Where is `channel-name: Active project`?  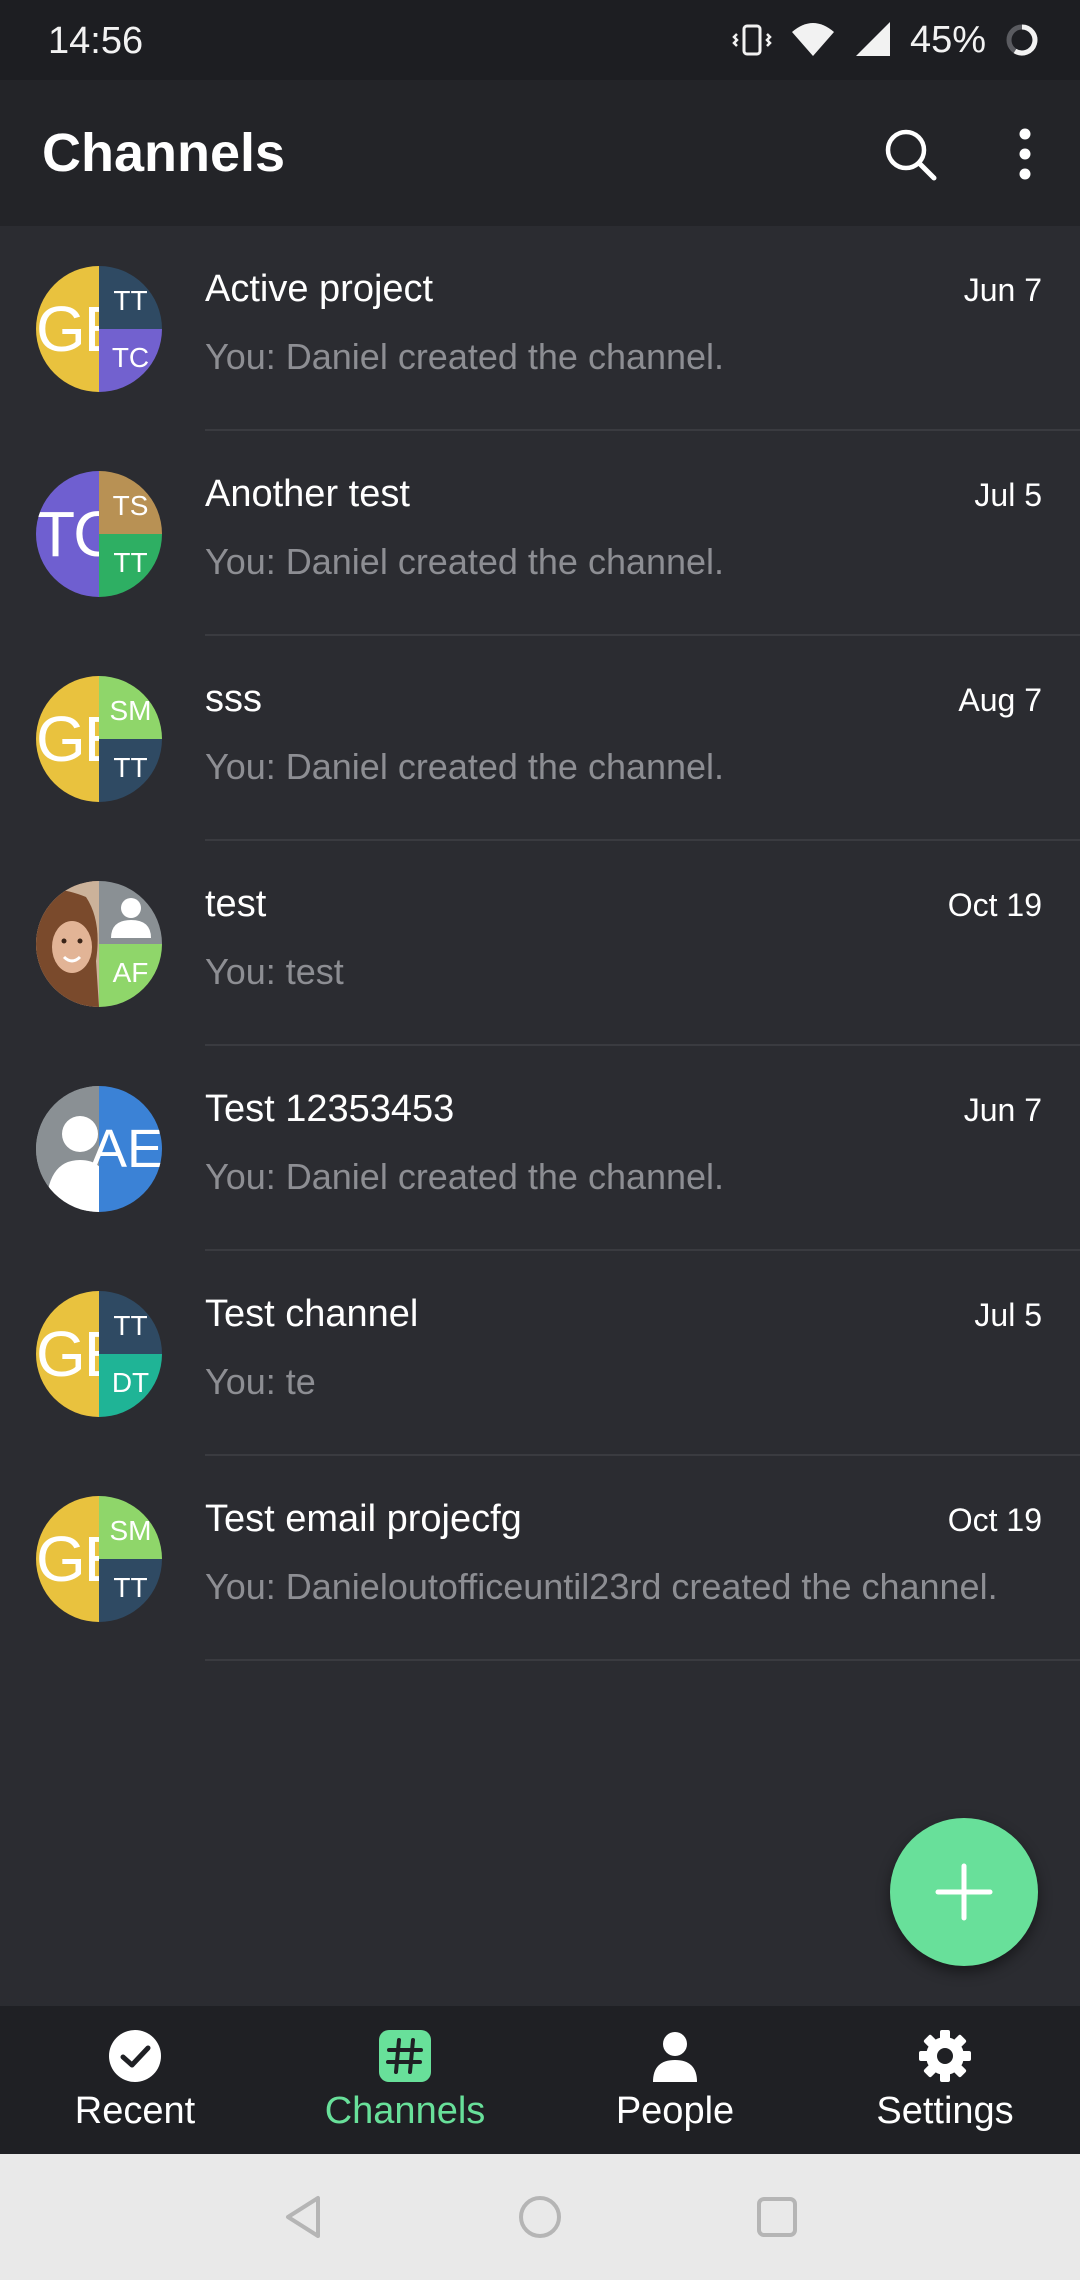
channel-name: Active project is located at coordinates (319, 289).